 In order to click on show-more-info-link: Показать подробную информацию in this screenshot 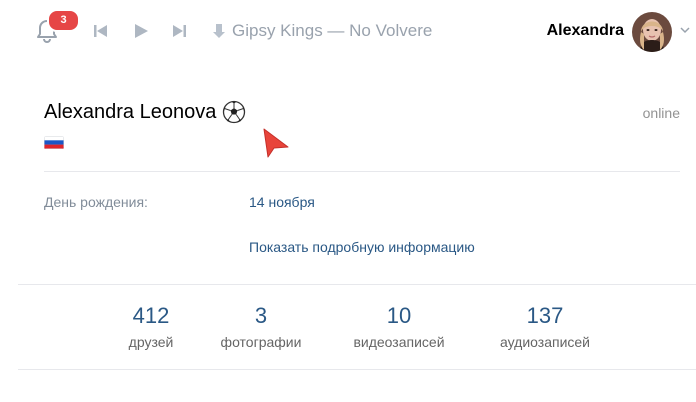, I will do `click(362, 247)`.